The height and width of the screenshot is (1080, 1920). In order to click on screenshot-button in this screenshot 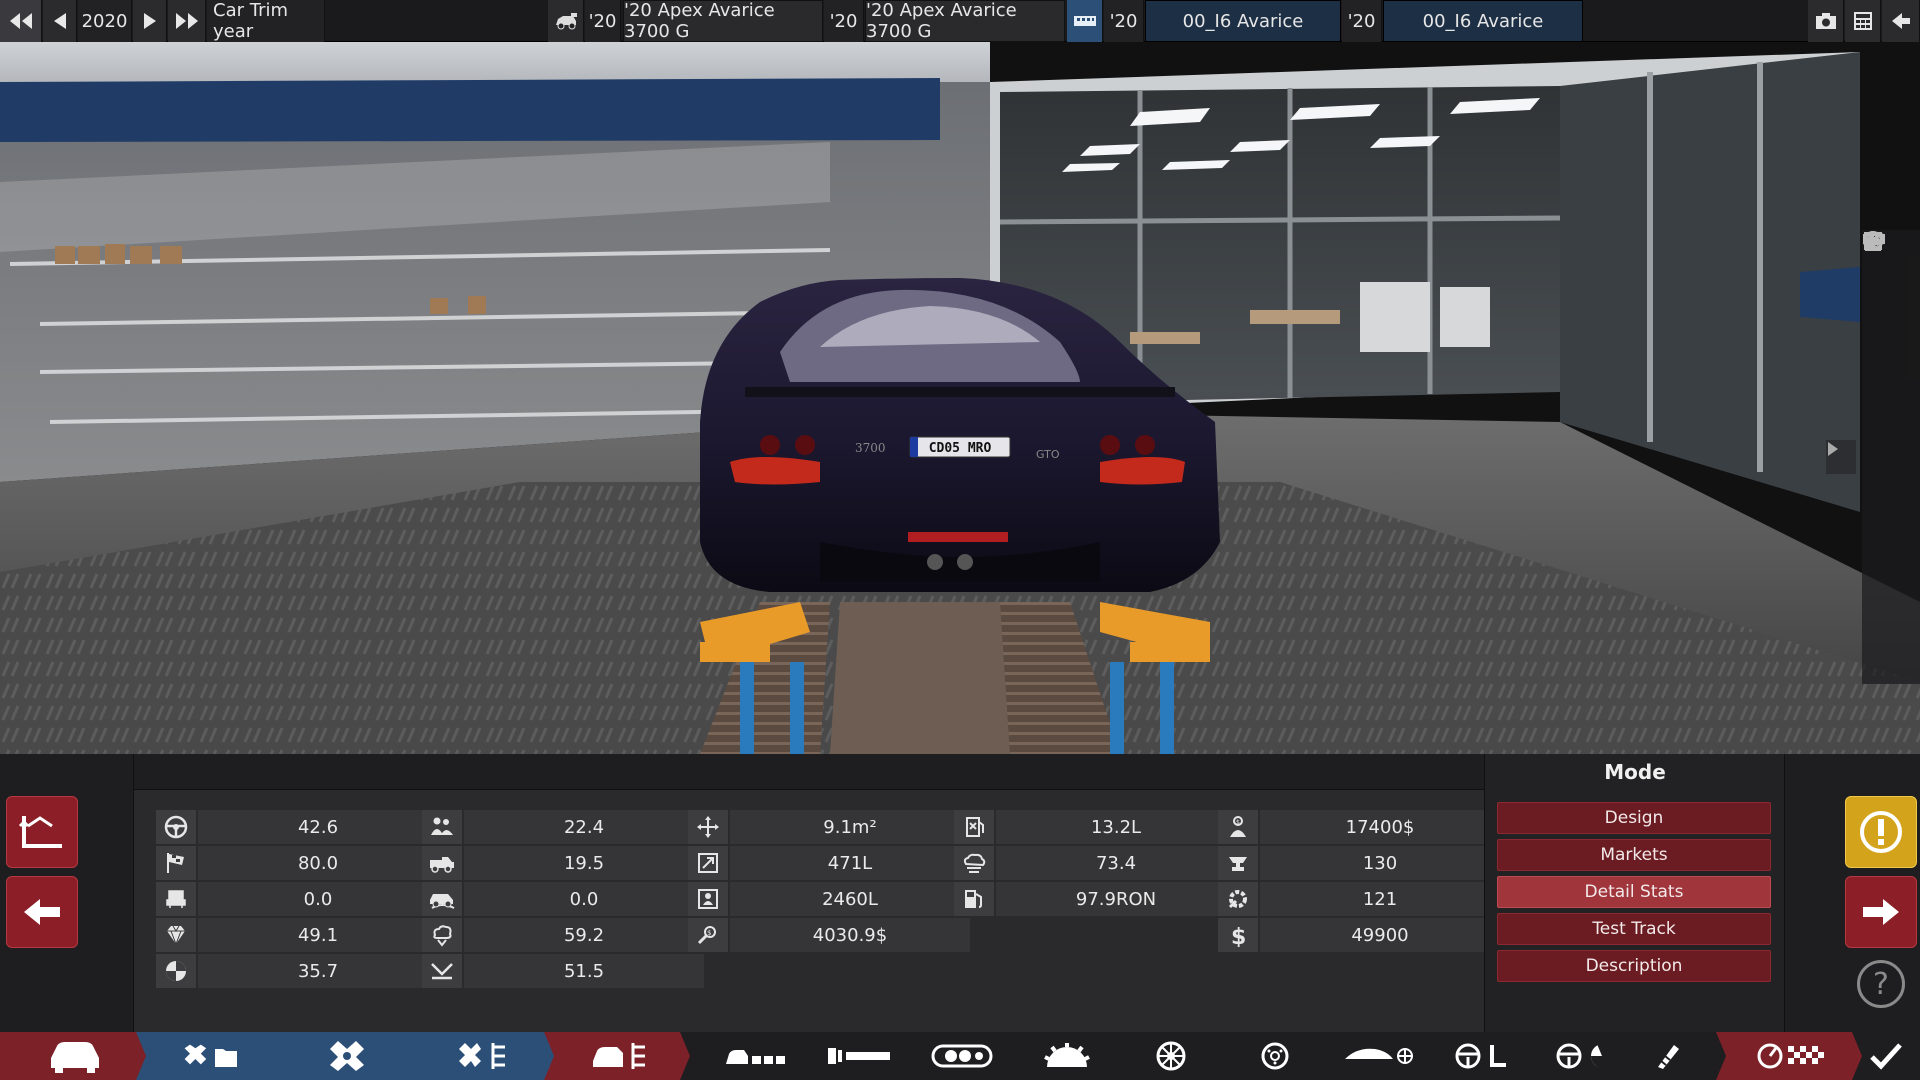, I will do `click(1826, 21)`.